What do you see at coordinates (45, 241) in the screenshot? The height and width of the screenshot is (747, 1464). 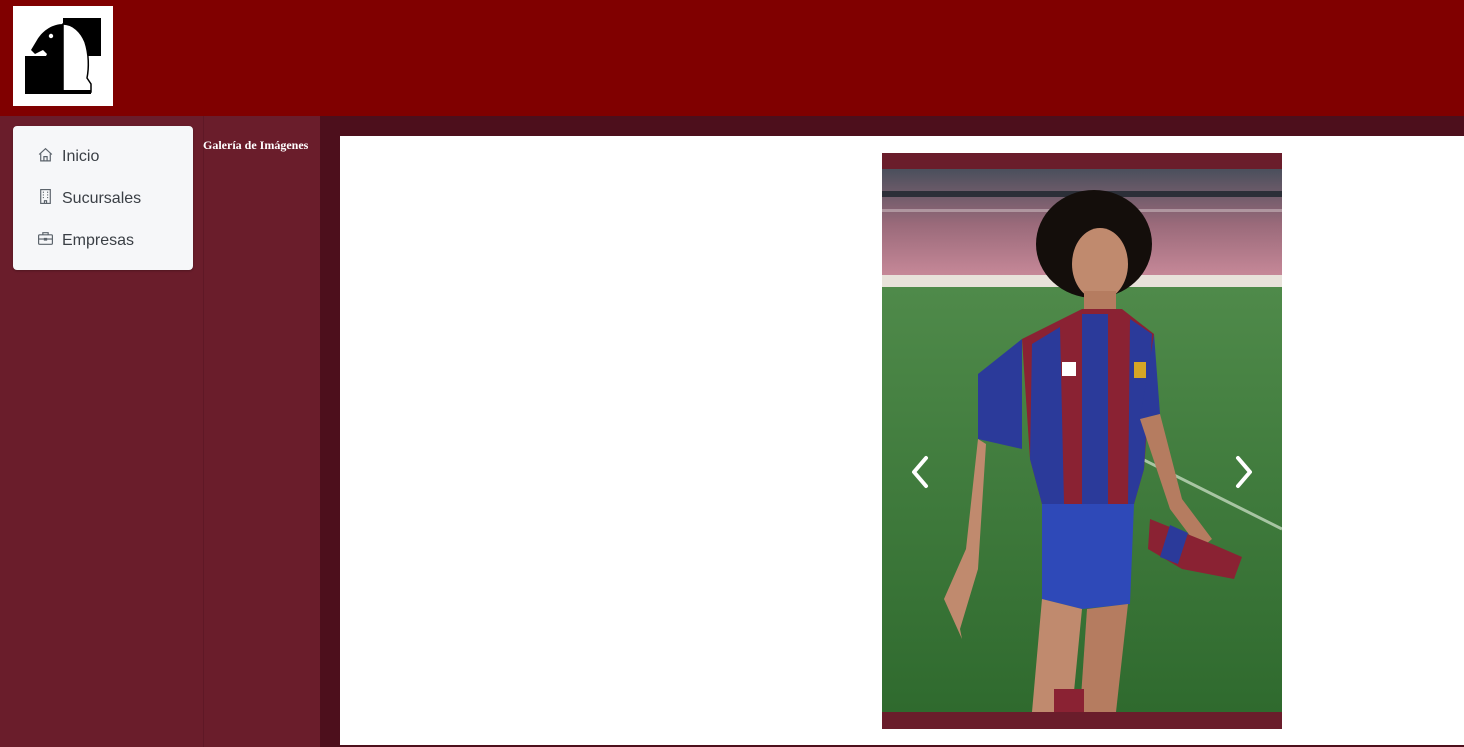 I see `briefcase-icon` at bounding box center [45, 241].